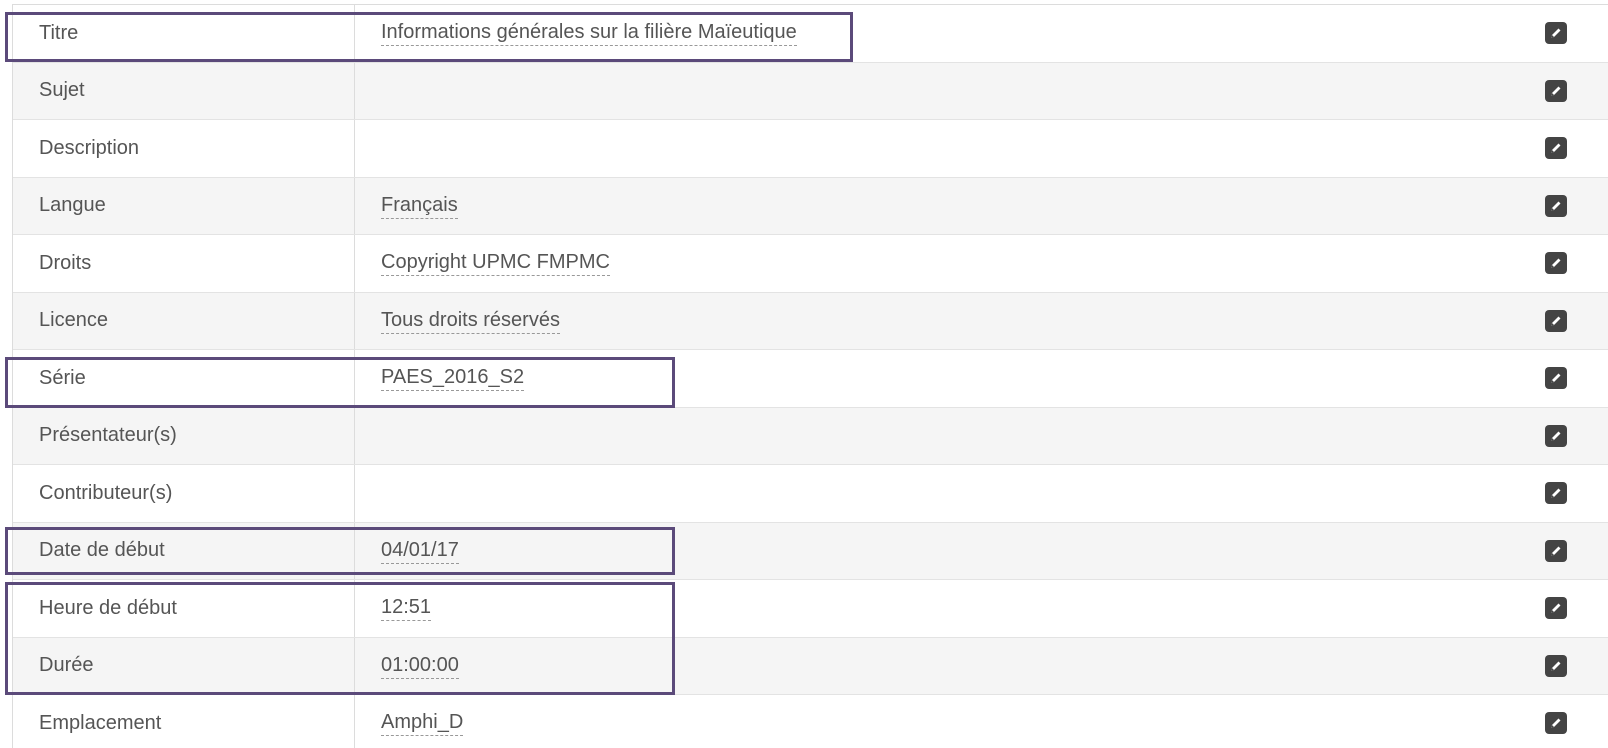  What do you see at coordinates (420, 551) in the screenshot?
I see `row-value: 04/01/17` at bounding box center [420, 551].